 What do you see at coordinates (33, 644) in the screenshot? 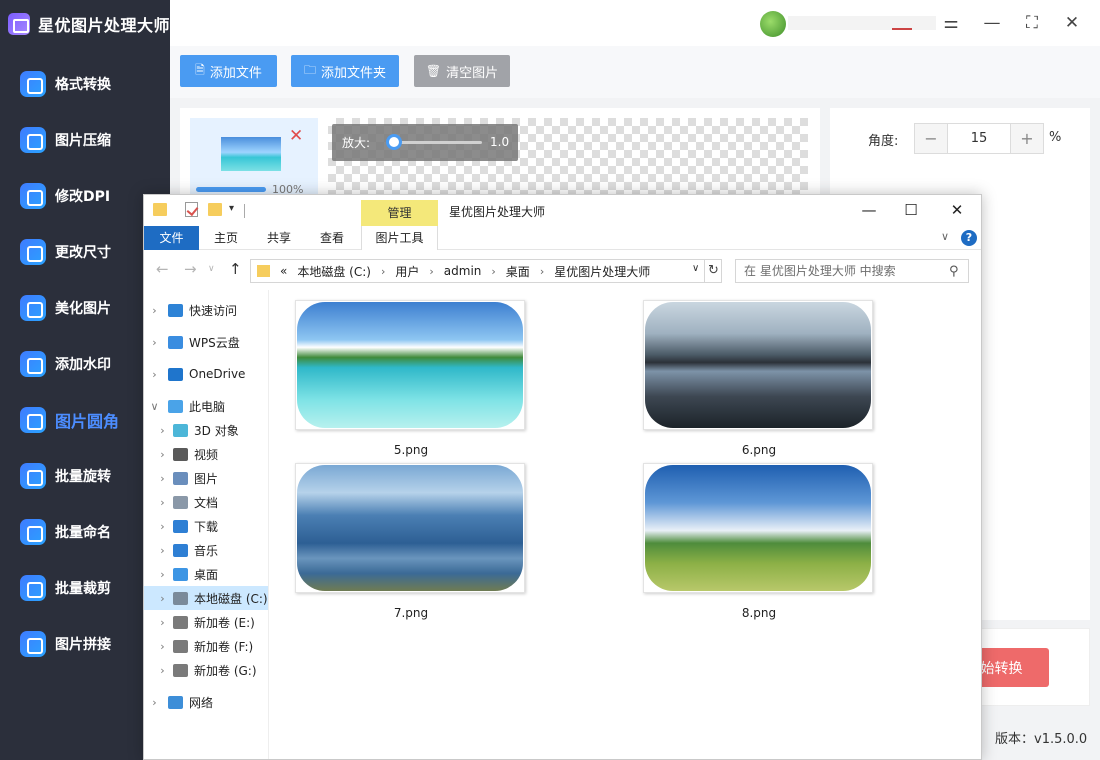
I see `stitch-icon` at bounding box center [33, 644].